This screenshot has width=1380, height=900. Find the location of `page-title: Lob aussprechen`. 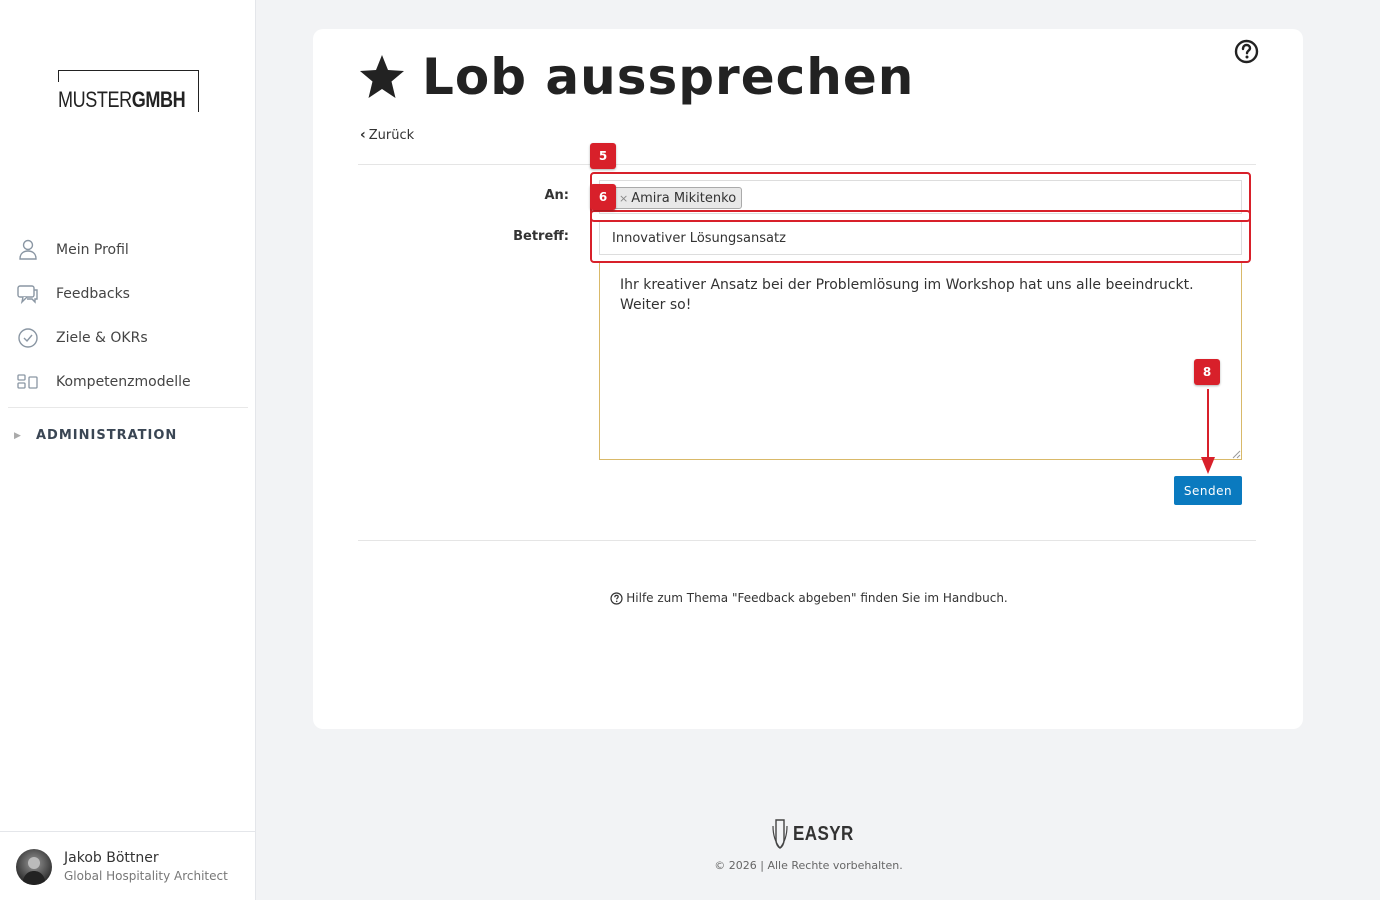

page-title: Lob aussprechen is located at coordinates (636, 77).